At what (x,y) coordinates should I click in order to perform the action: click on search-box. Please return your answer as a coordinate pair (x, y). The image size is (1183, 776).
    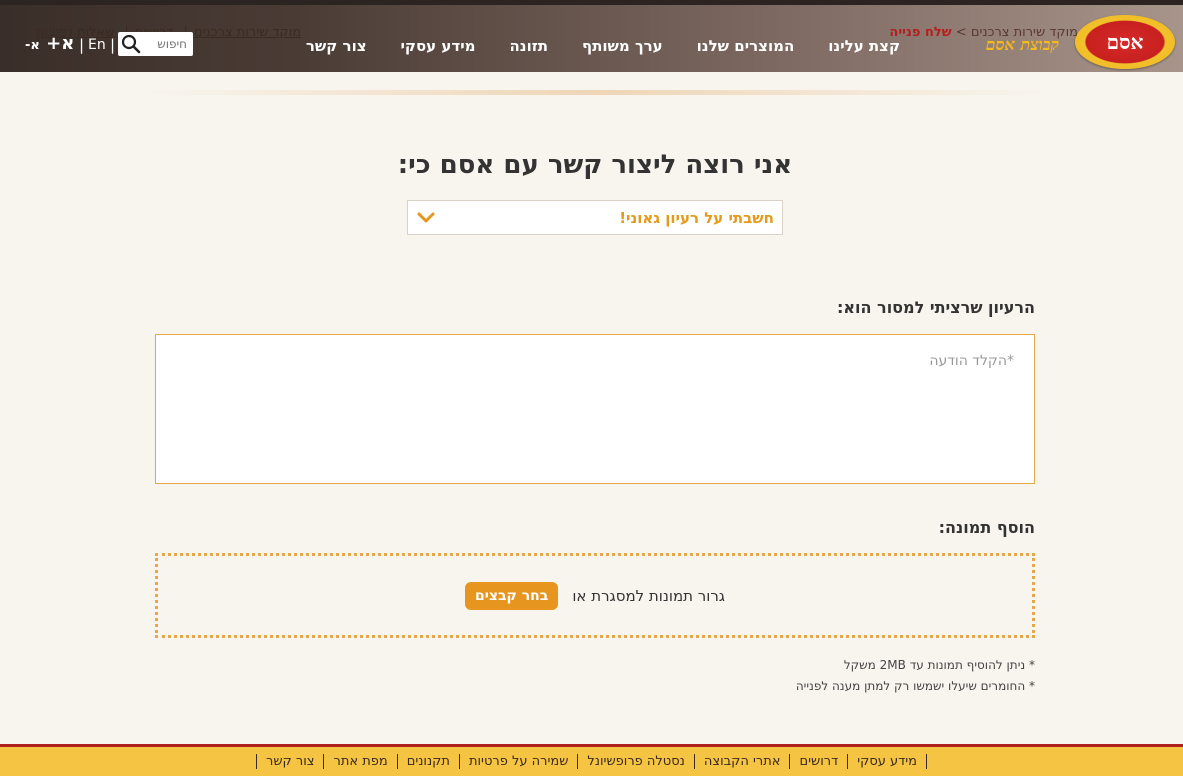
    Looking at the image, I should click on (155, 44).